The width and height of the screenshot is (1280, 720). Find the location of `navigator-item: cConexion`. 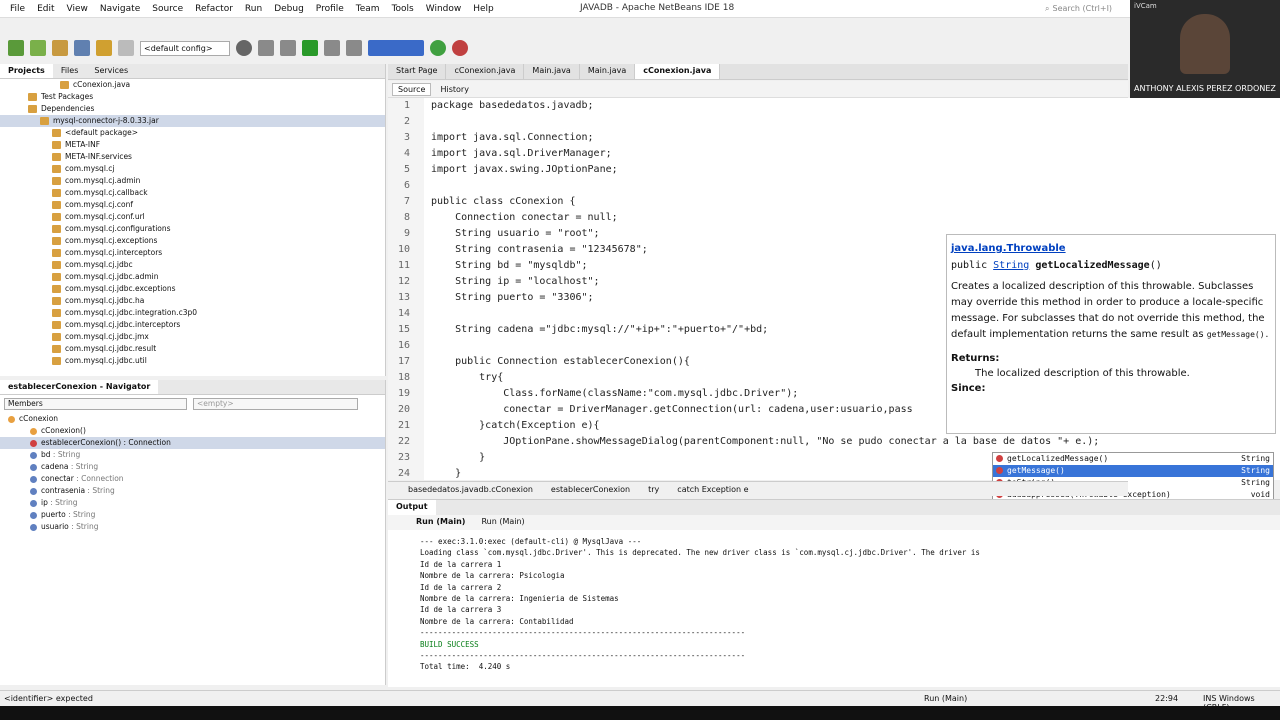

navigator-item: cConexion is located at coordinates (192, 419).